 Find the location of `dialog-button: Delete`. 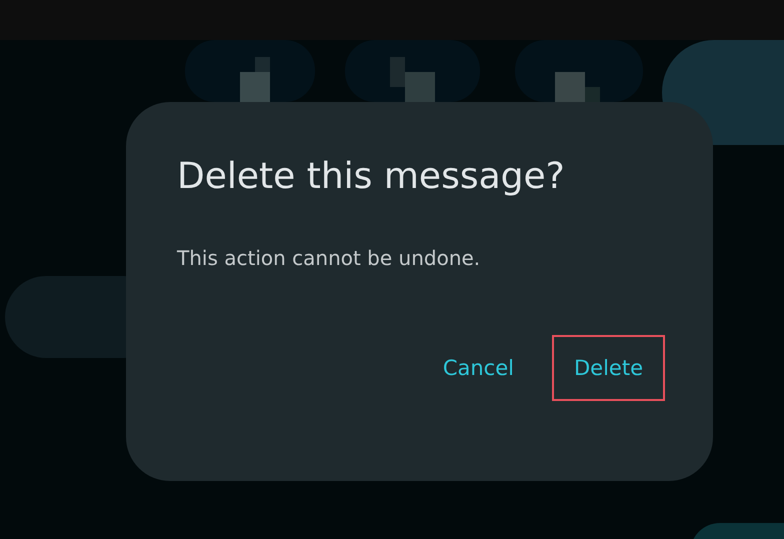

dialog-button: Delete is located at coordinates (608, 368).